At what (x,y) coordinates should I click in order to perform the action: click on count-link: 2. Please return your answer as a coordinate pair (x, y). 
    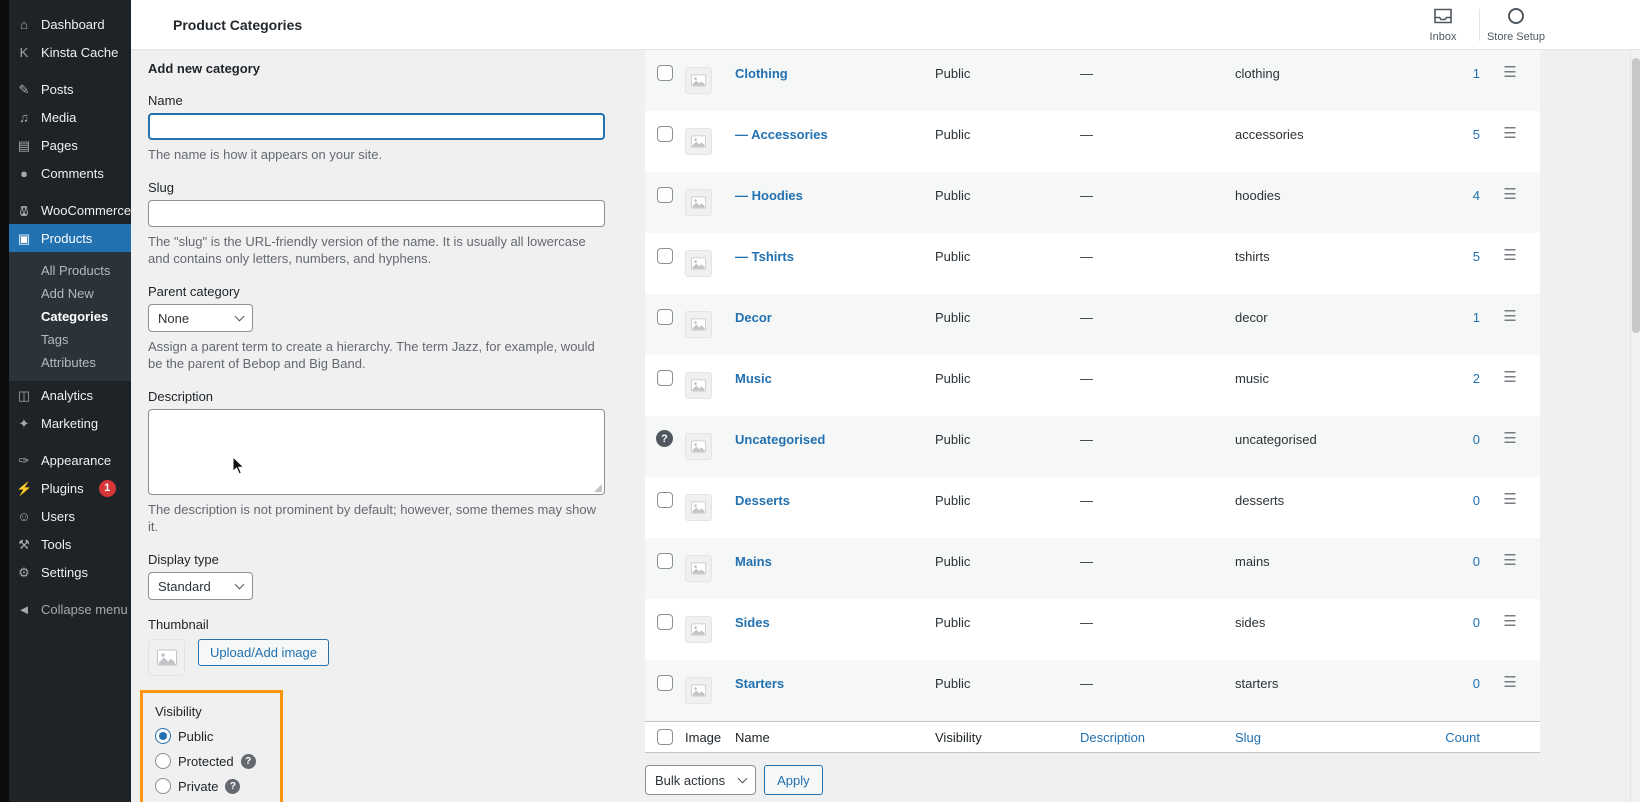
    Looking at the image, I should click on (1457, 385).